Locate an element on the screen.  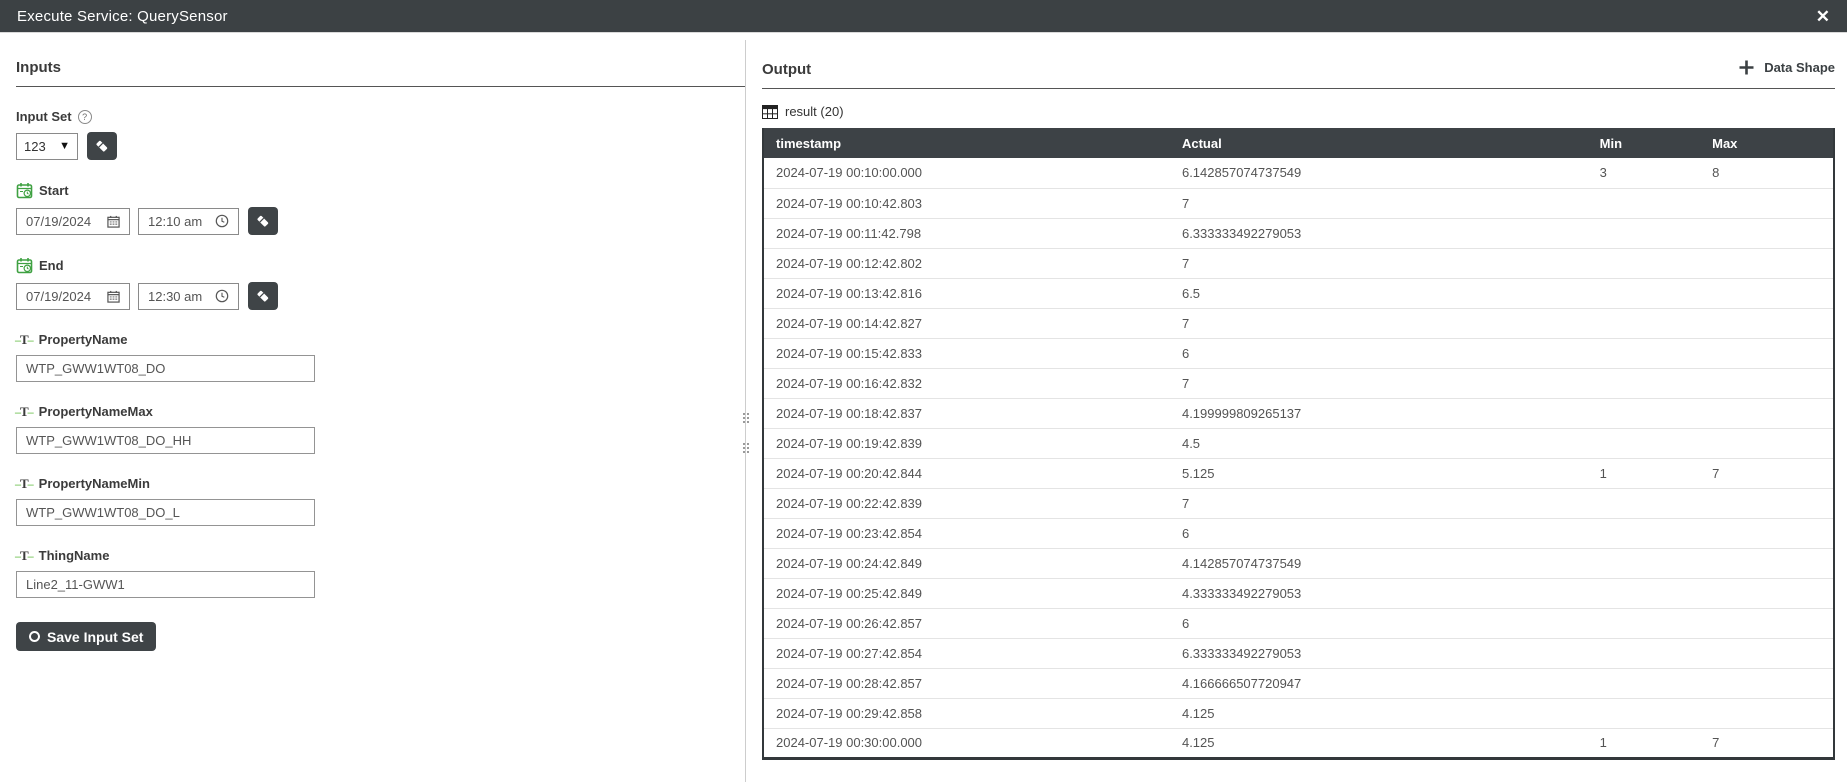
table-cell-actual: 6.333333492279053 is located at coordinates (1378, 653).